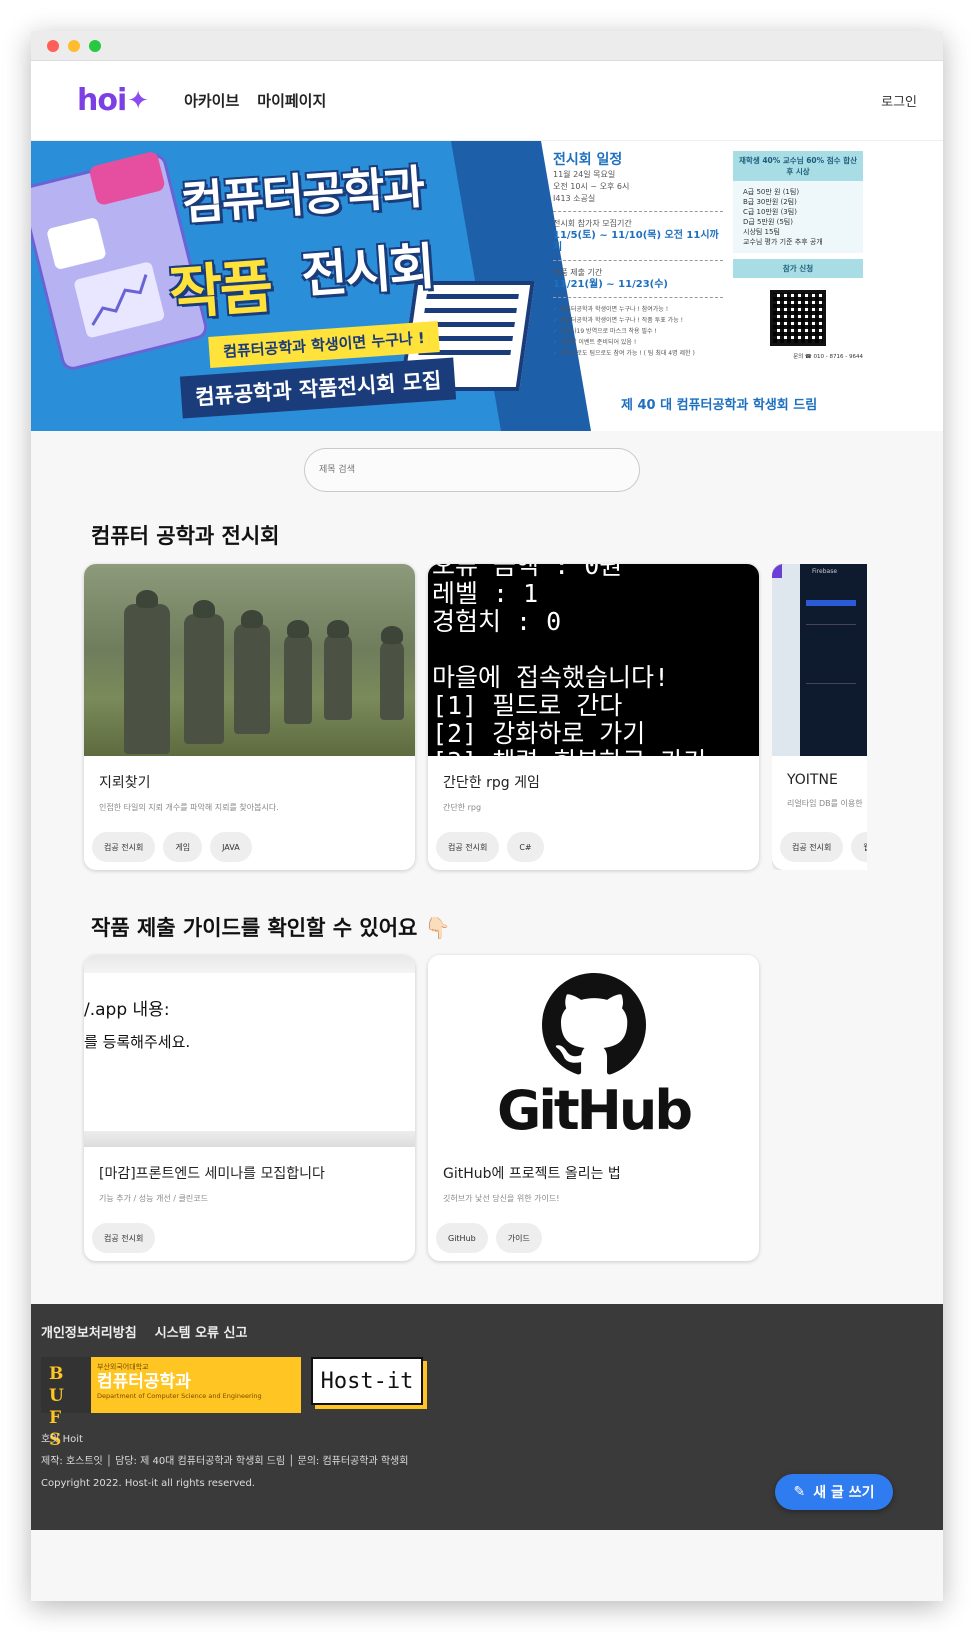 The width and height of the screenshot is (974, 1632). Describe the element at coordinates (783, 242) in the screenshot. I see `prize-item: 교수님 평가 기준 추후 공개` at that location.